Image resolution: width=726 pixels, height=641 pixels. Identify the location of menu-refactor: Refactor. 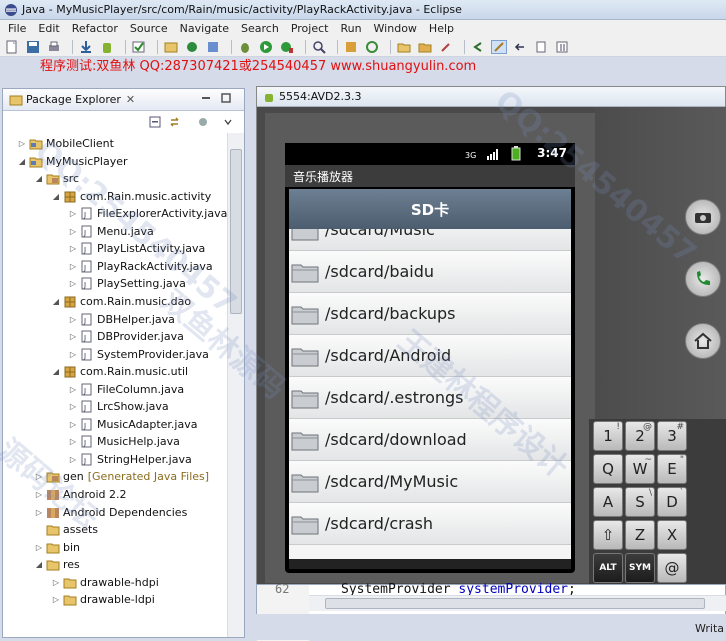
(95, 28).